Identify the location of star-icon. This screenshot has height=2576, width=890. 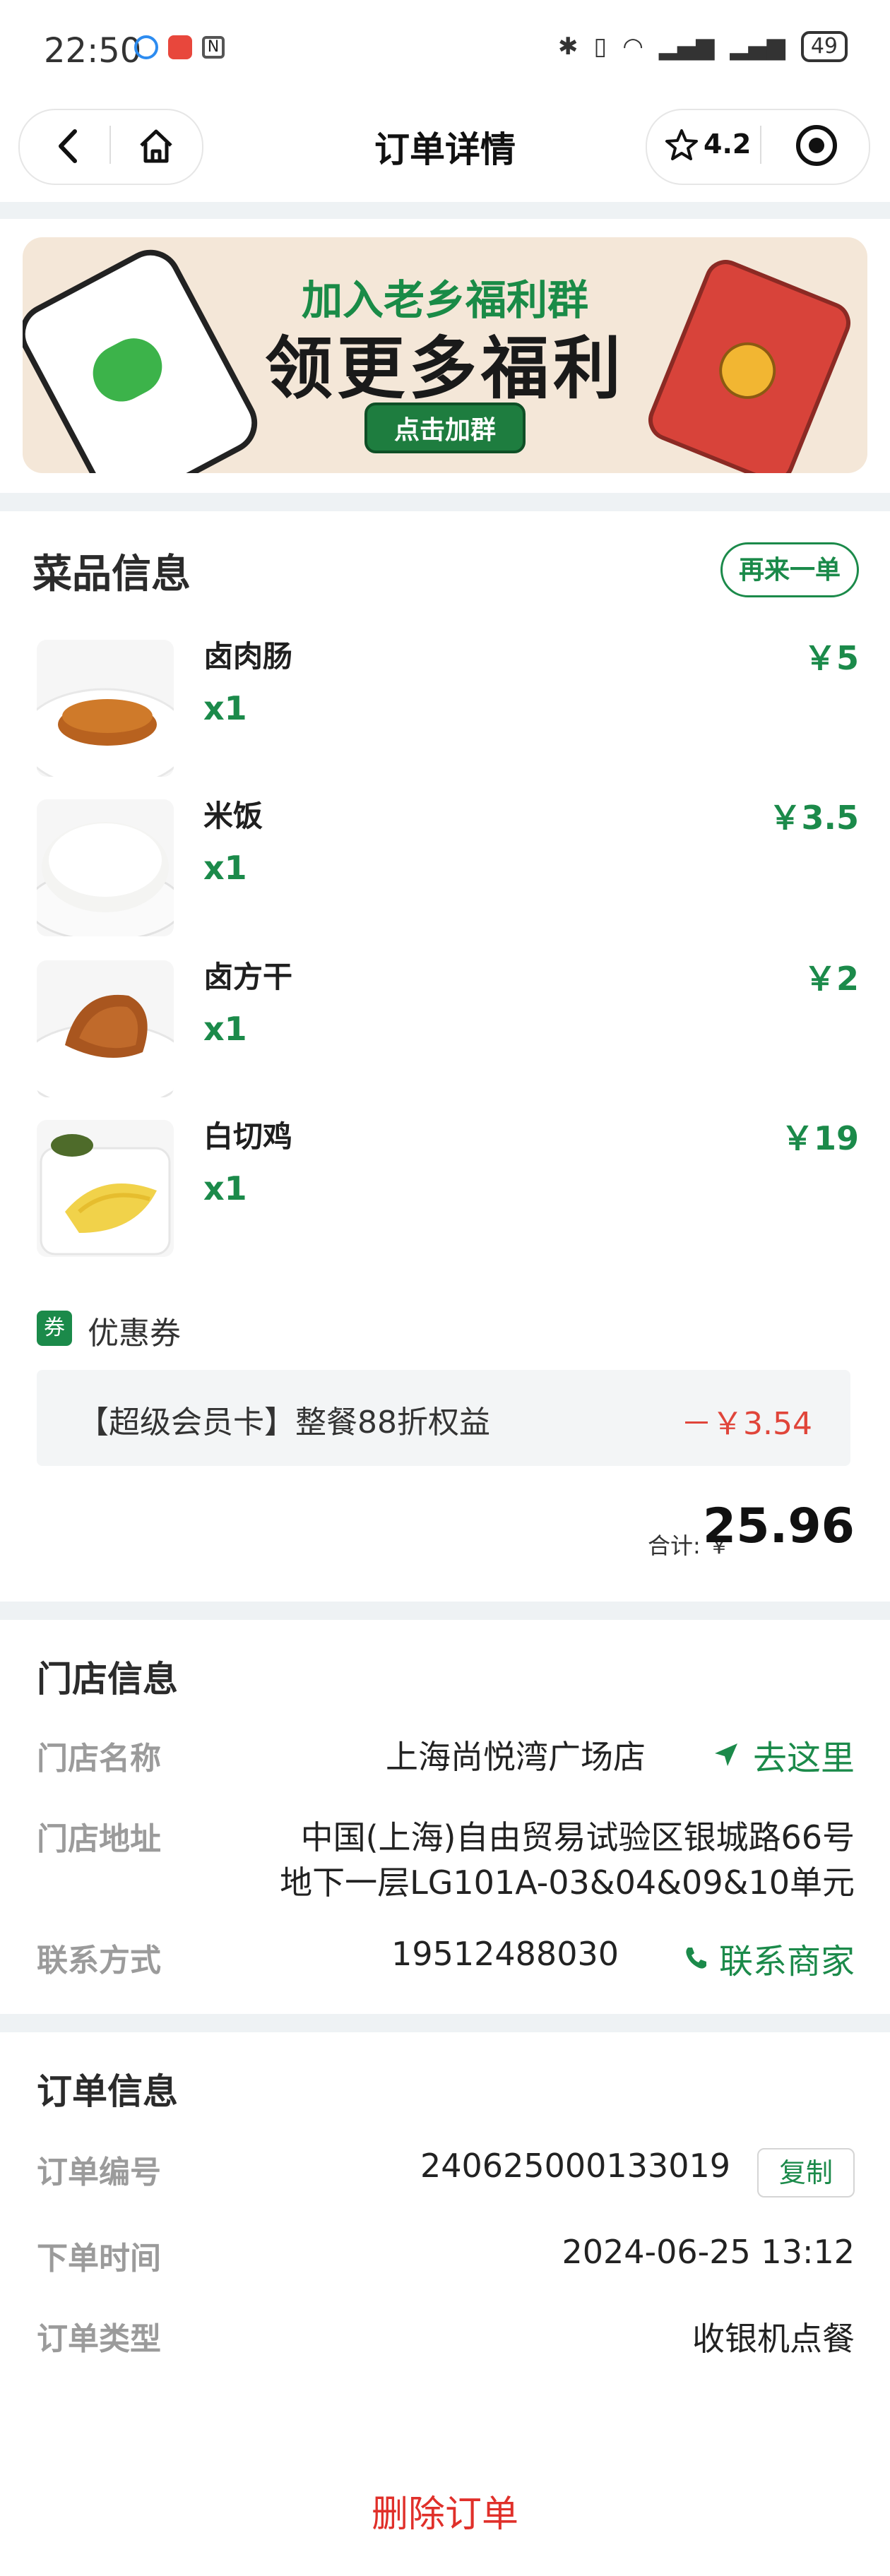
(681, 144).